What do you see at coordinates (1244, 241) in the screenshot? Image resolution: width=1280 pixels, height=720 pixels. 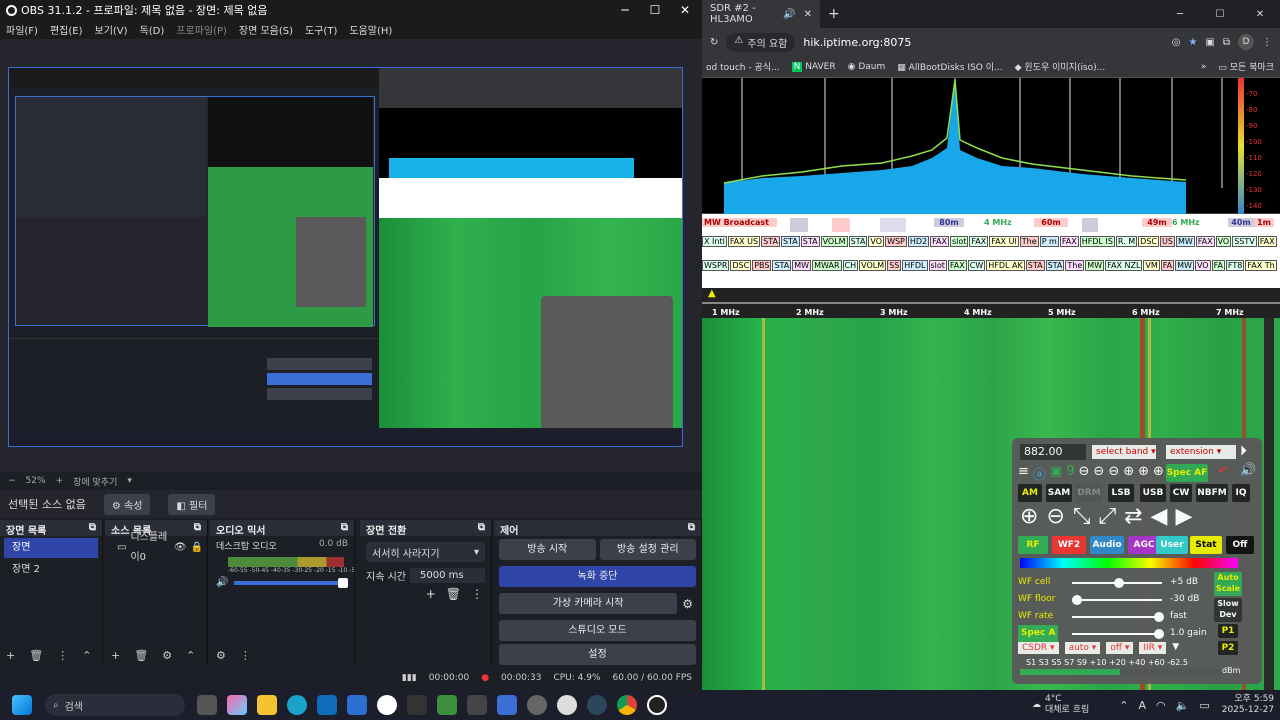 I see `band-station: SSTV` at bounding box center [1244, 241].